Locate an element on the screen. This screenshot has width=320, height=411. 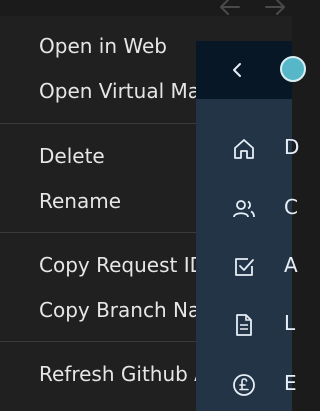
pound-coin-icon is located at coordinates (244, 385).